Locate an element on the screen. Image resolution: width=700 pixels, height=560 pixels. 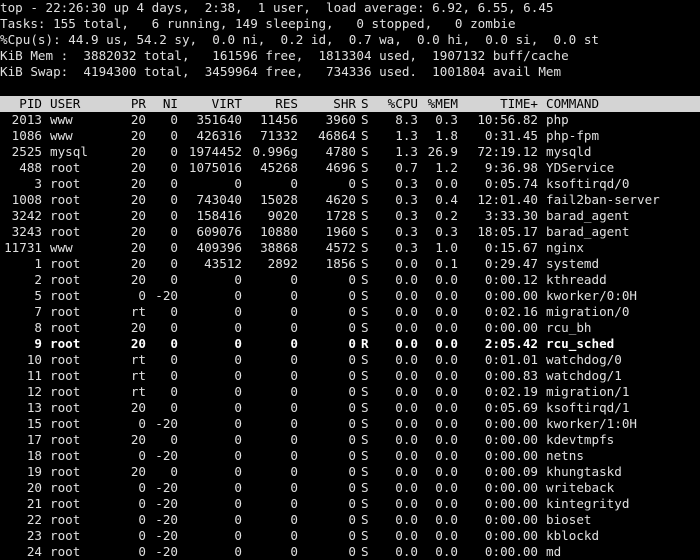
cell-command: writeback is located at coordinates (580, 487).